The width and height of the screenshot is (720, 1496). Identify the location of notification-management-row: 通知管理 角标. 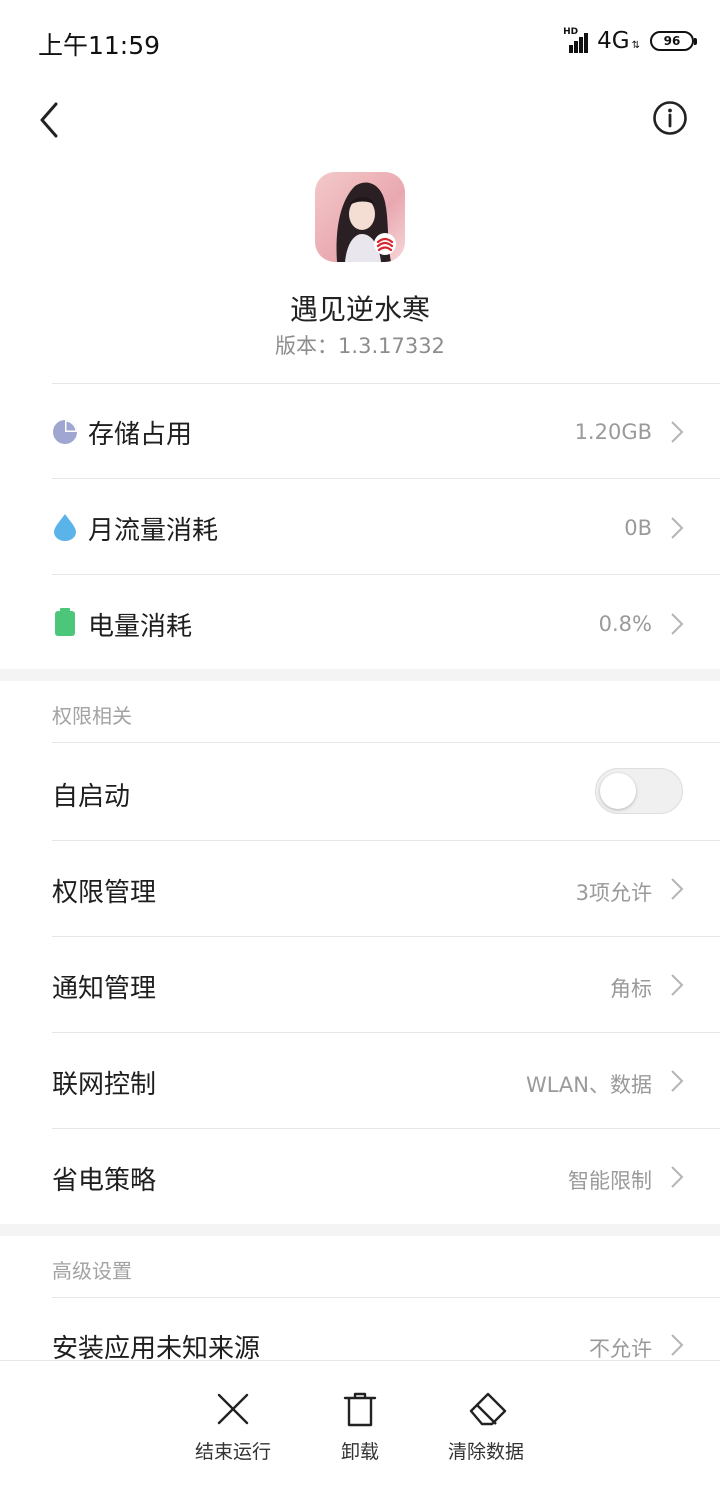
(360, 984).